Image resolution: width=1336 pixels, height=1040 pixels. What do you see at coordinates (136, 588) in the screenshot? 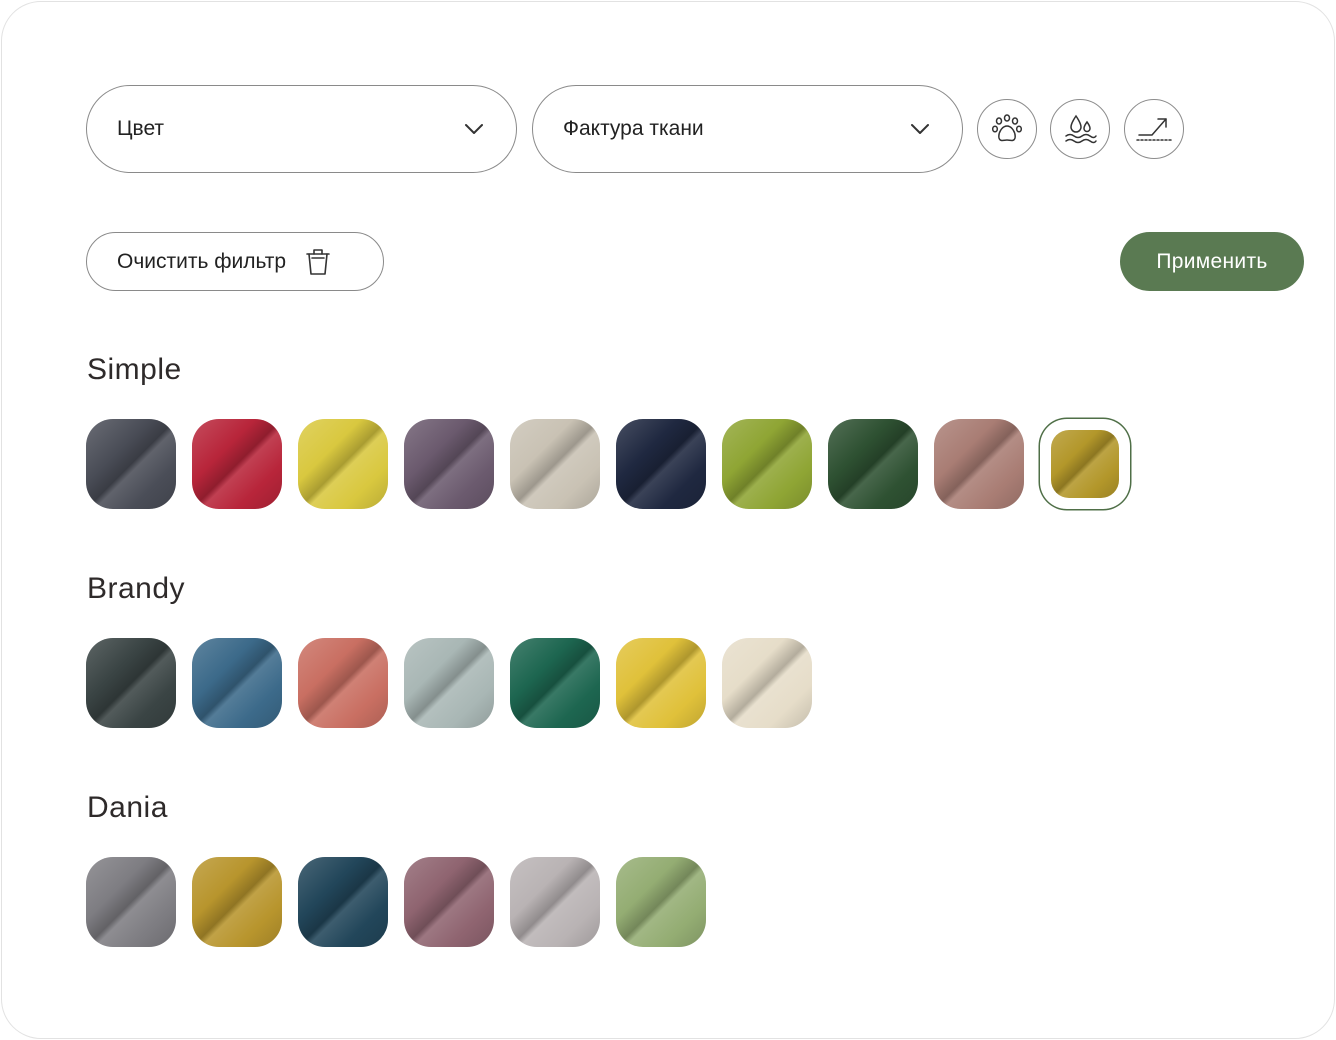
I see `collection-title: Brandy` at bounding box center [136, 588].